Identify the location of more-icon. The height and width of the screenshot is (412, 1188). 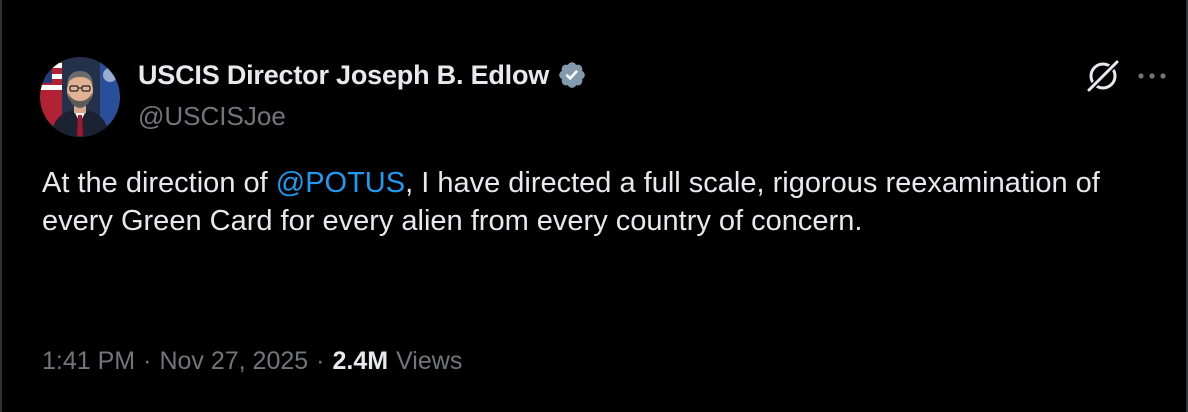
(1152, 76).